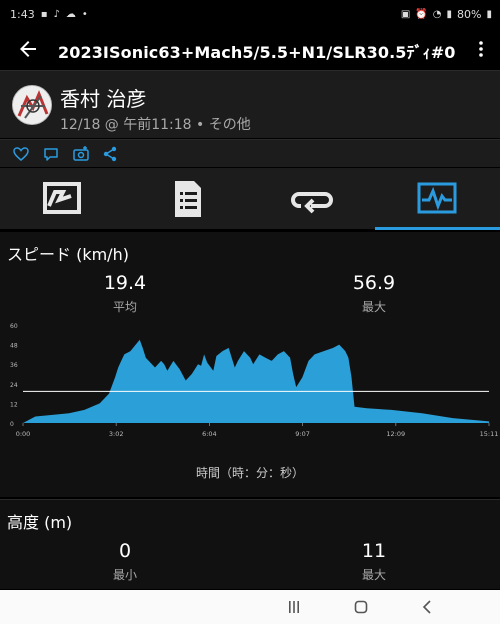 This screenshot has height=624, width=500. I want to click on laps-loop-icon, so click(312, 203).